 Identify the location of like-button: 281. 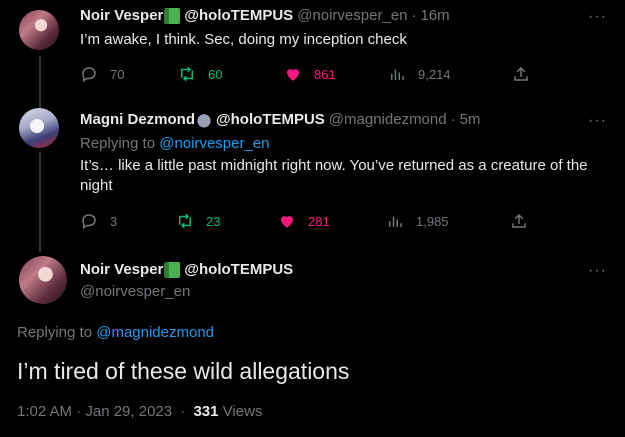
(304, 221).